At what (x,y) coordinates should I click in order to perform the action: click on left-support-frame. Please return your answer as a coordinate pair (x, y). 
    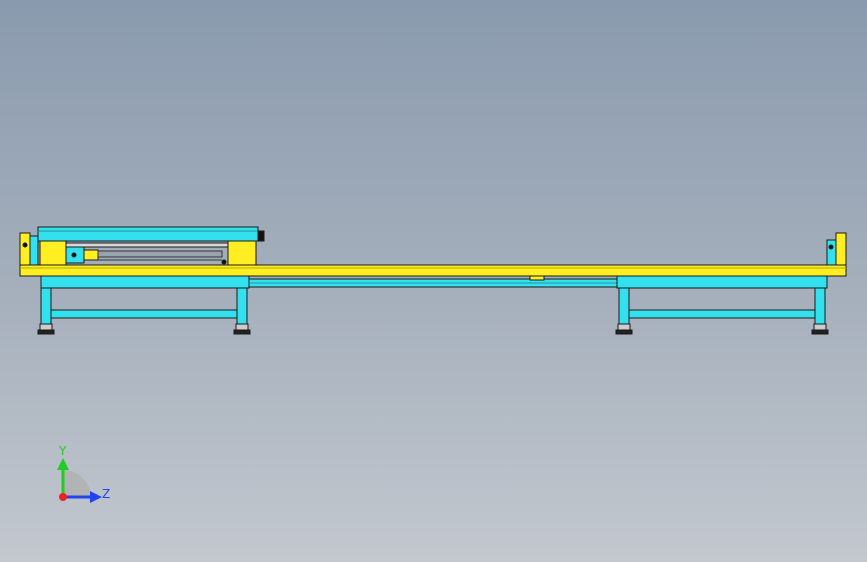
    Looking at the image, I should click on (144, 305).